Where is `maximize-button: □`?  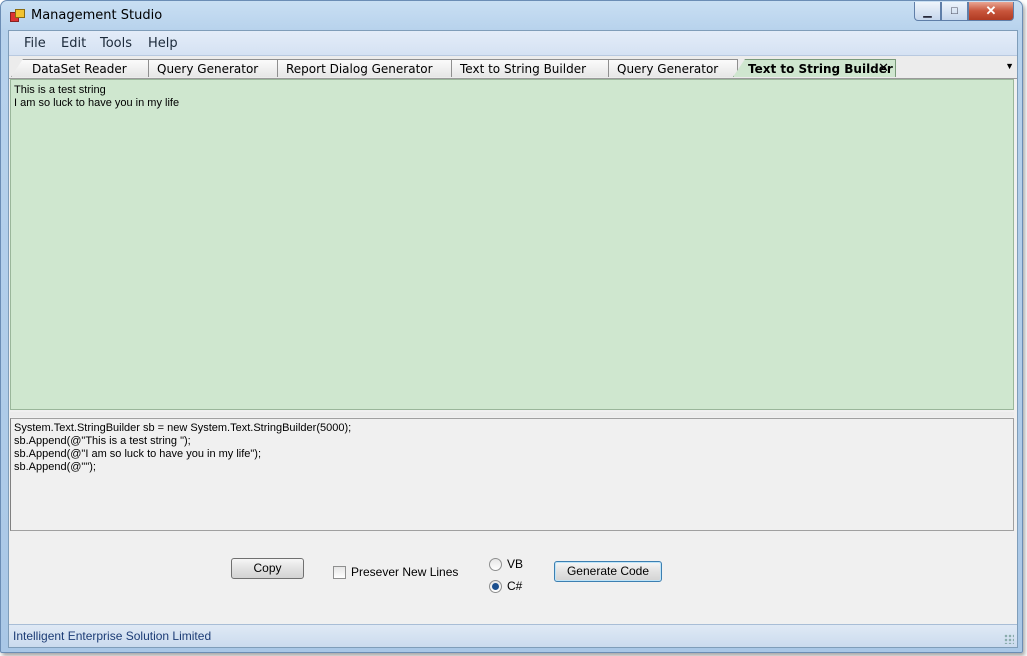
maximize-button: □ is located at coordinates (954, 11).